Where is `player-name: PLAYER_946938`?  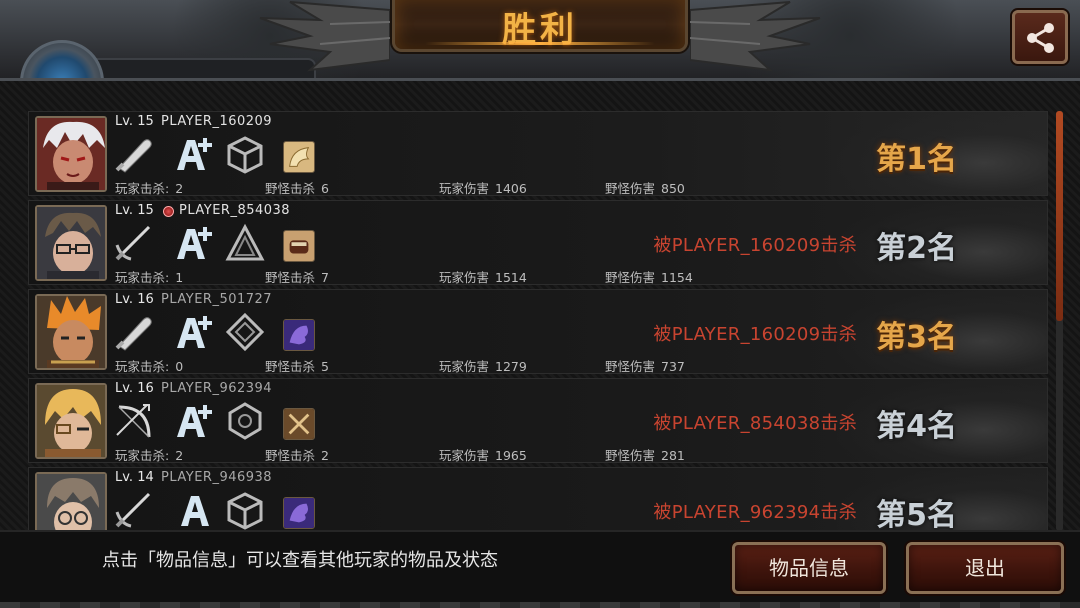 player-name: PLAYER_946938 is located at coordinates (217, 477).